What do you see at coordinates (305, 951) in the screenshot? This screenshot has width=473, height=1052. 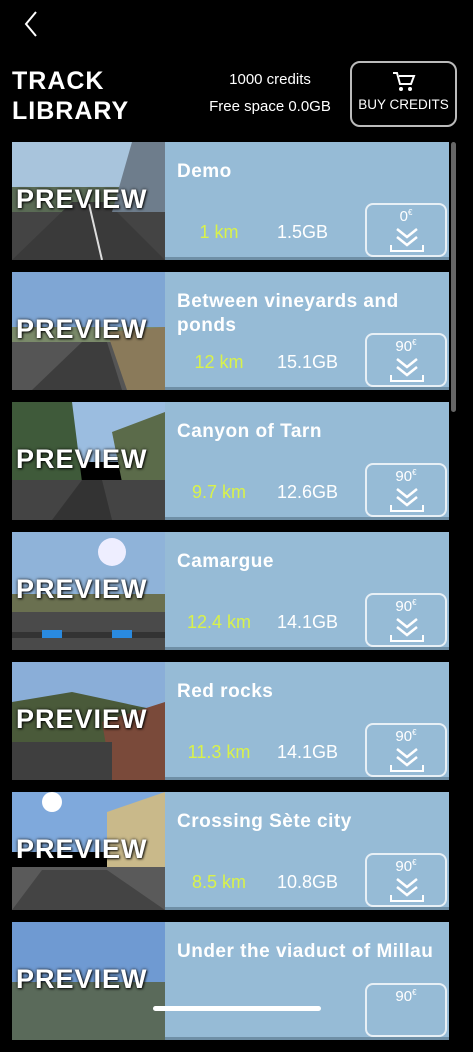 I see `track-name: Under the viaduct of Millau` at bounding box center [305, 951].